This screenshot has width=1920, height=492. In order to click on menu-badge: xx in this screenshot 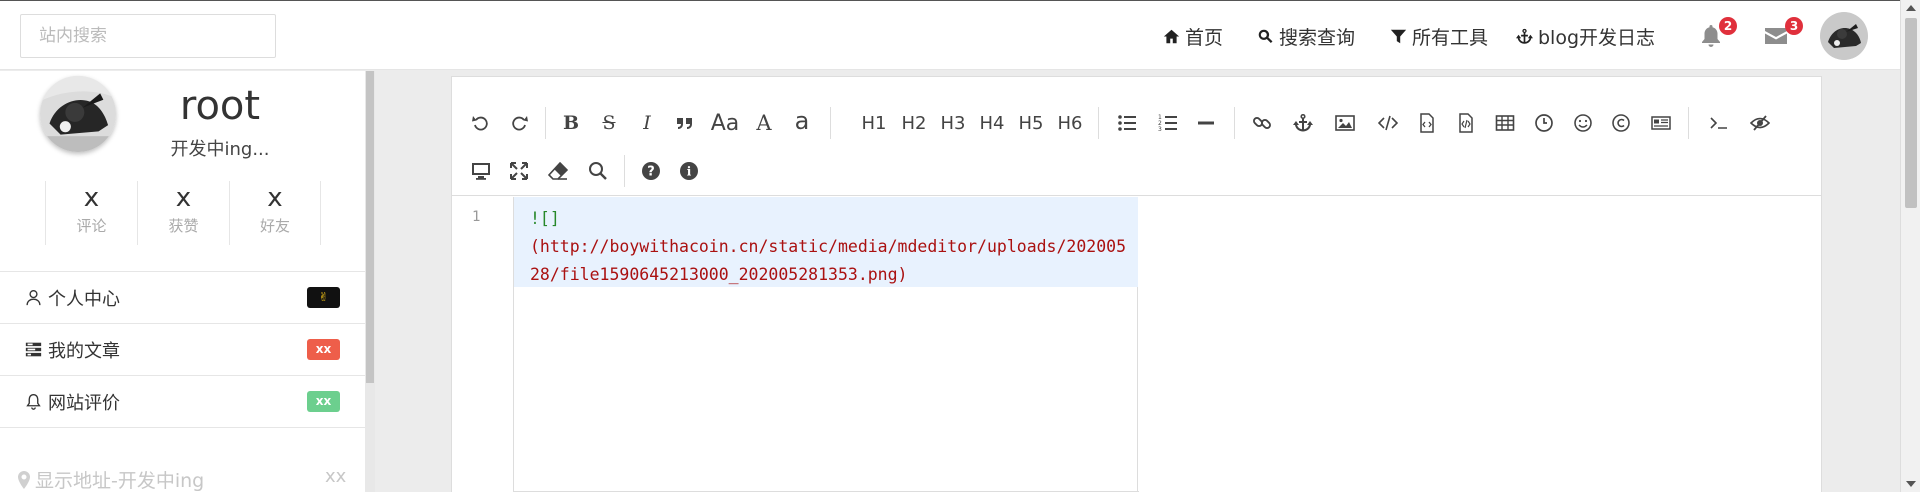, I will do `click(323, 401)`.